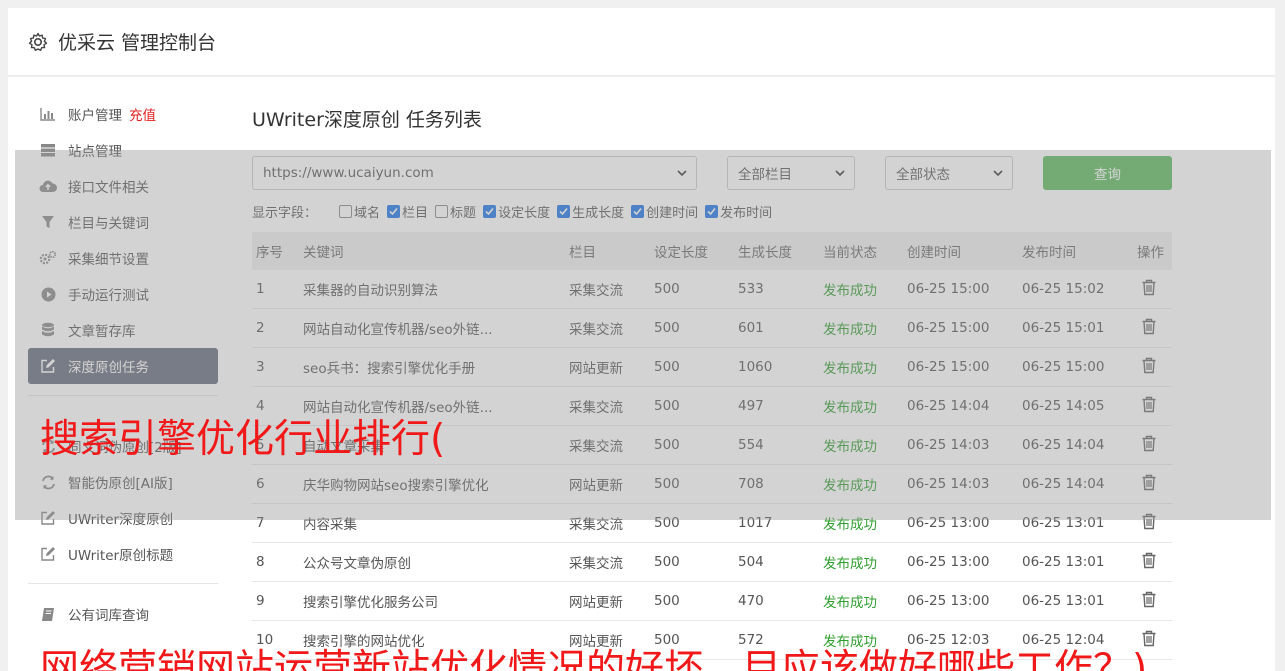  What do you see at coordinates (596, 603) in the screenshot?
I see `row-column: 网站更新` at bounding box center [596, 603].